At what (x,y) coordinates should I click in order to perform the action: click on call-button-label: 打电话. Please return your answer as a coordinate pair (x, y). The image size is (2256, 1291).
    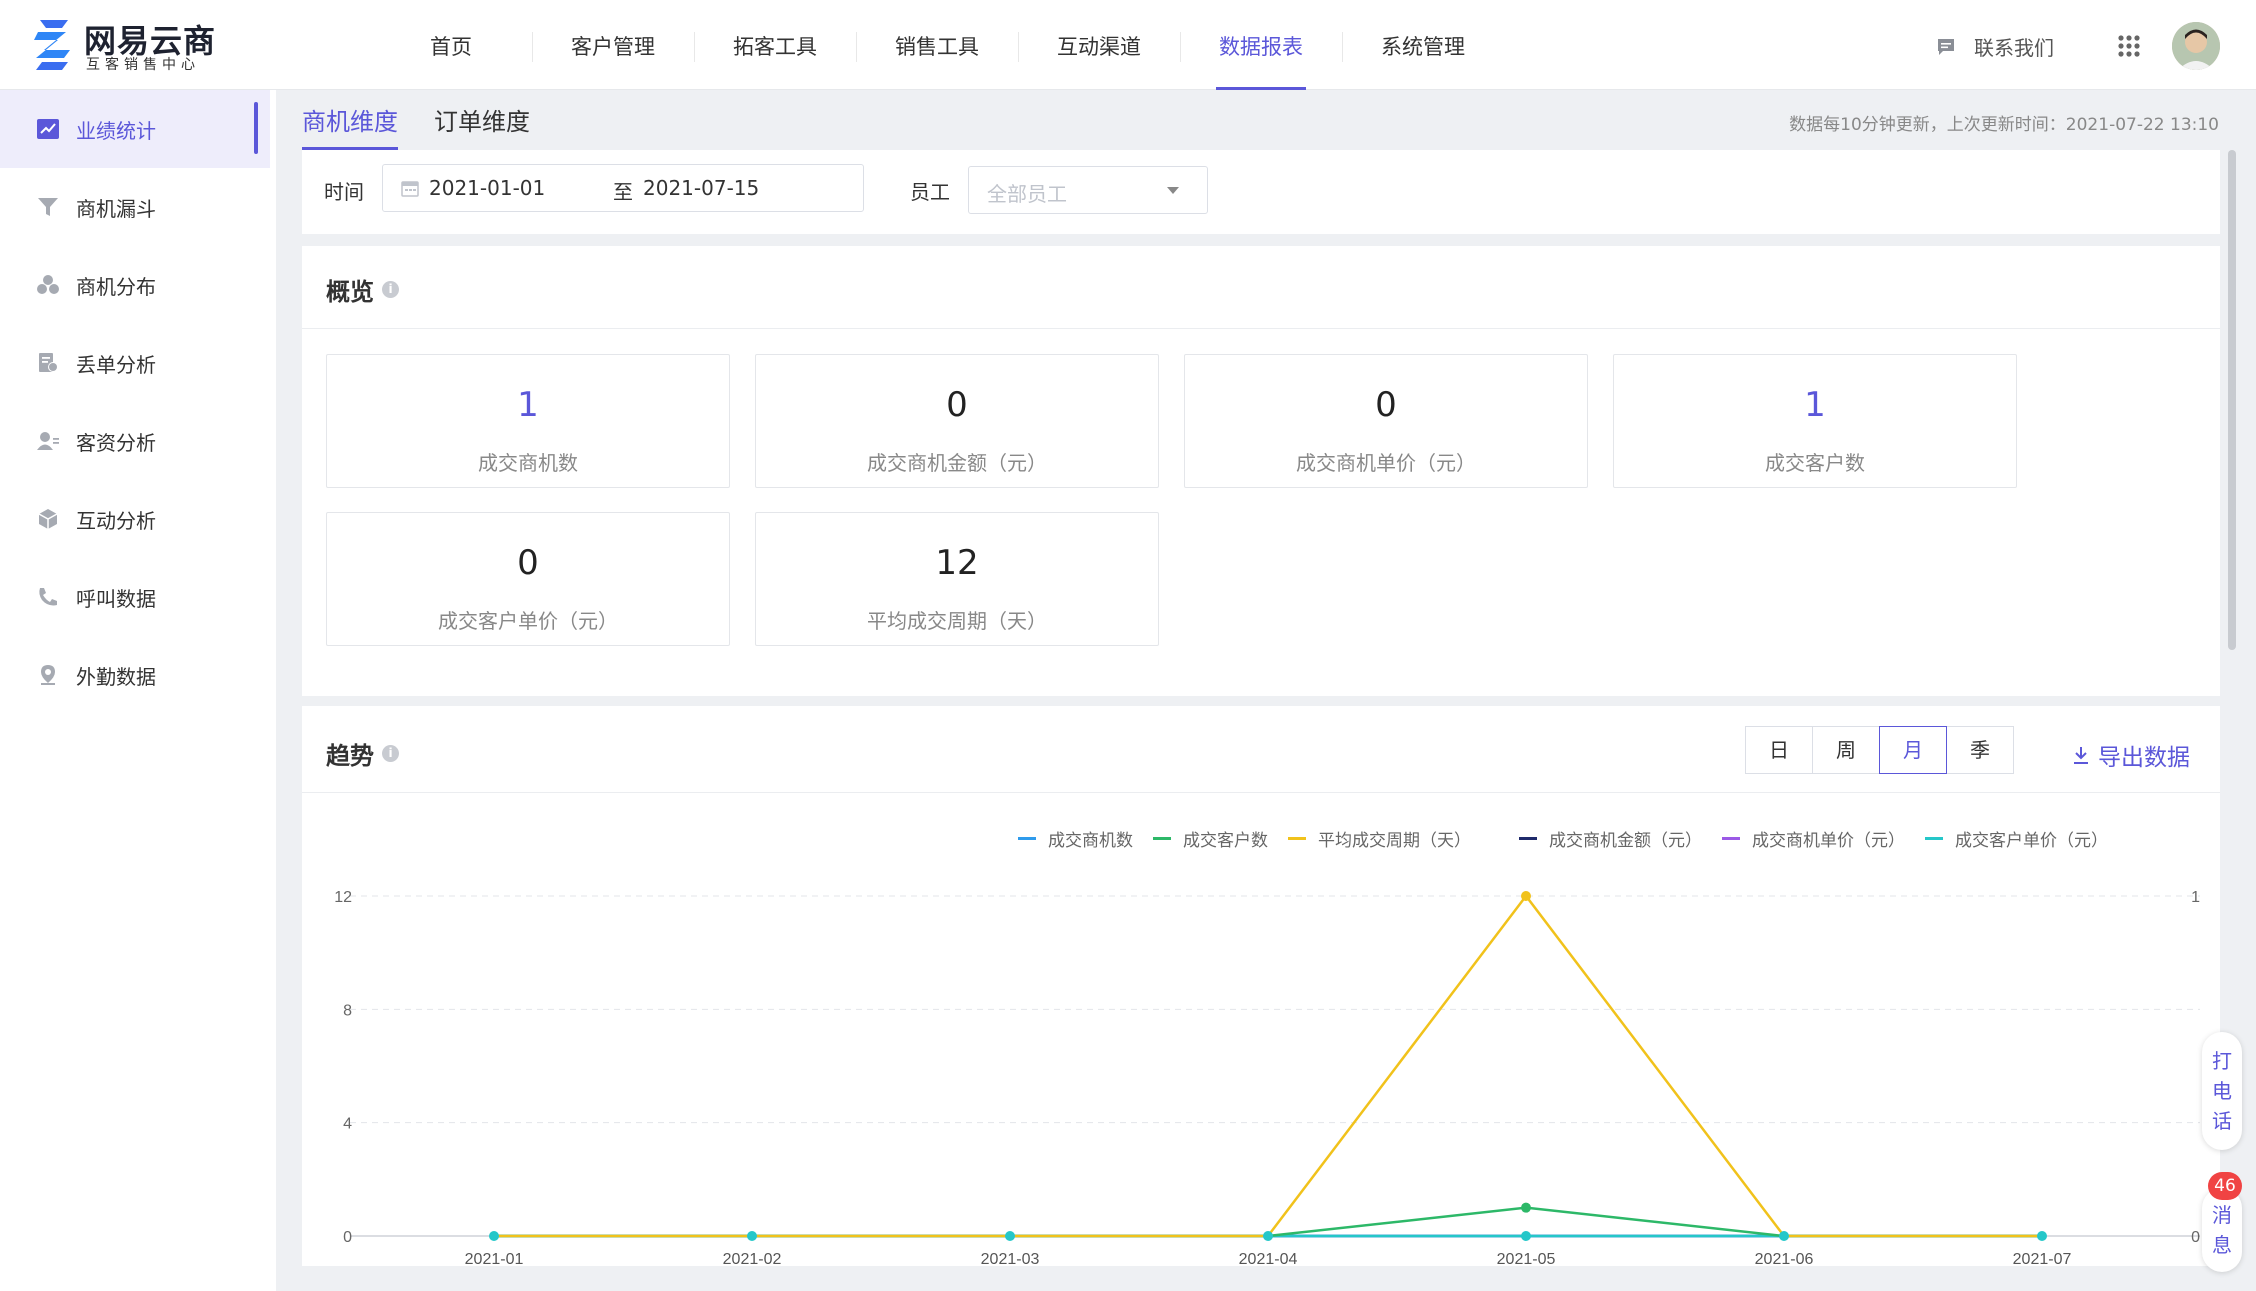
    Looking at the image, I should click on (2222, 1091).